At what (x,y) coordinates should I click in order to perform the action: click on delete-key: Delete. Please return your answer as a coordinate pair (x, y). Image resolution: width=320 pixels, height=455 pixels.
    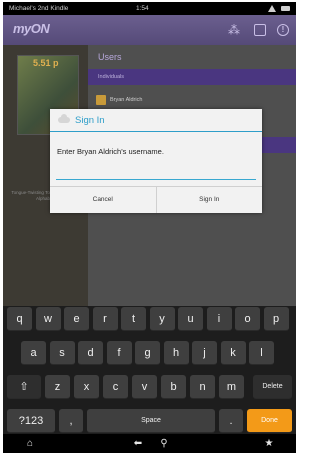
    Looking at the image, I should click on (272, 387).